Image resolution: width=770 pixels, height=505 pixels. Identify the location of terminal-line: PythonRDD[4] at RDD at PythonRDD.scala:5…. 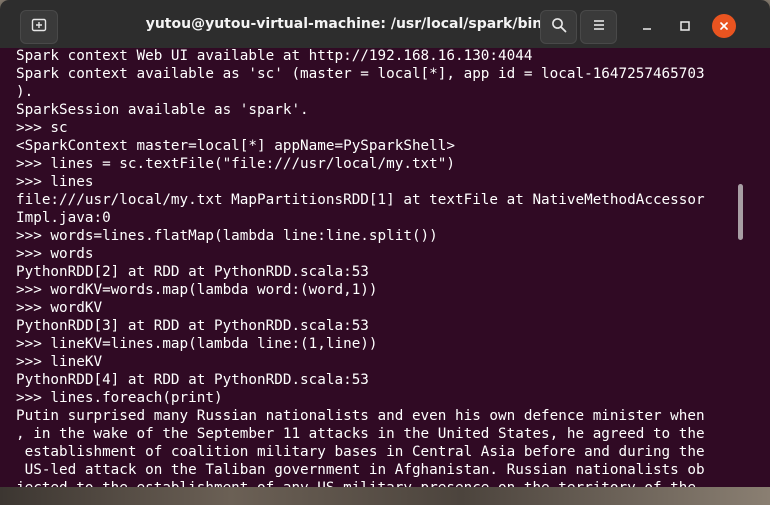
(192, 380).